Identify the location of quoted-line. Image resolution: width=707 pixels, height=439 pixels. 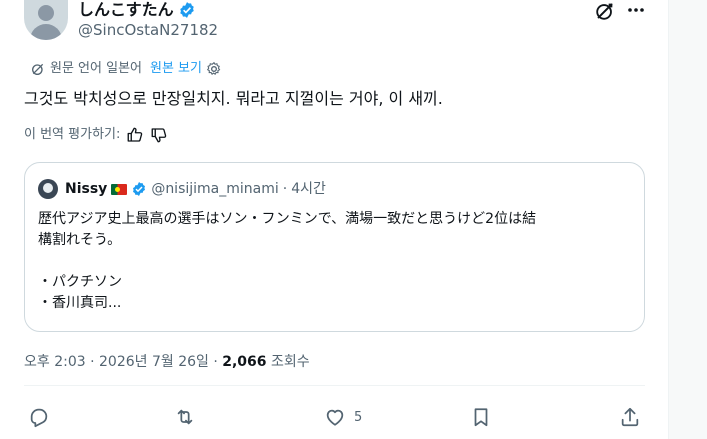
(338, 261).